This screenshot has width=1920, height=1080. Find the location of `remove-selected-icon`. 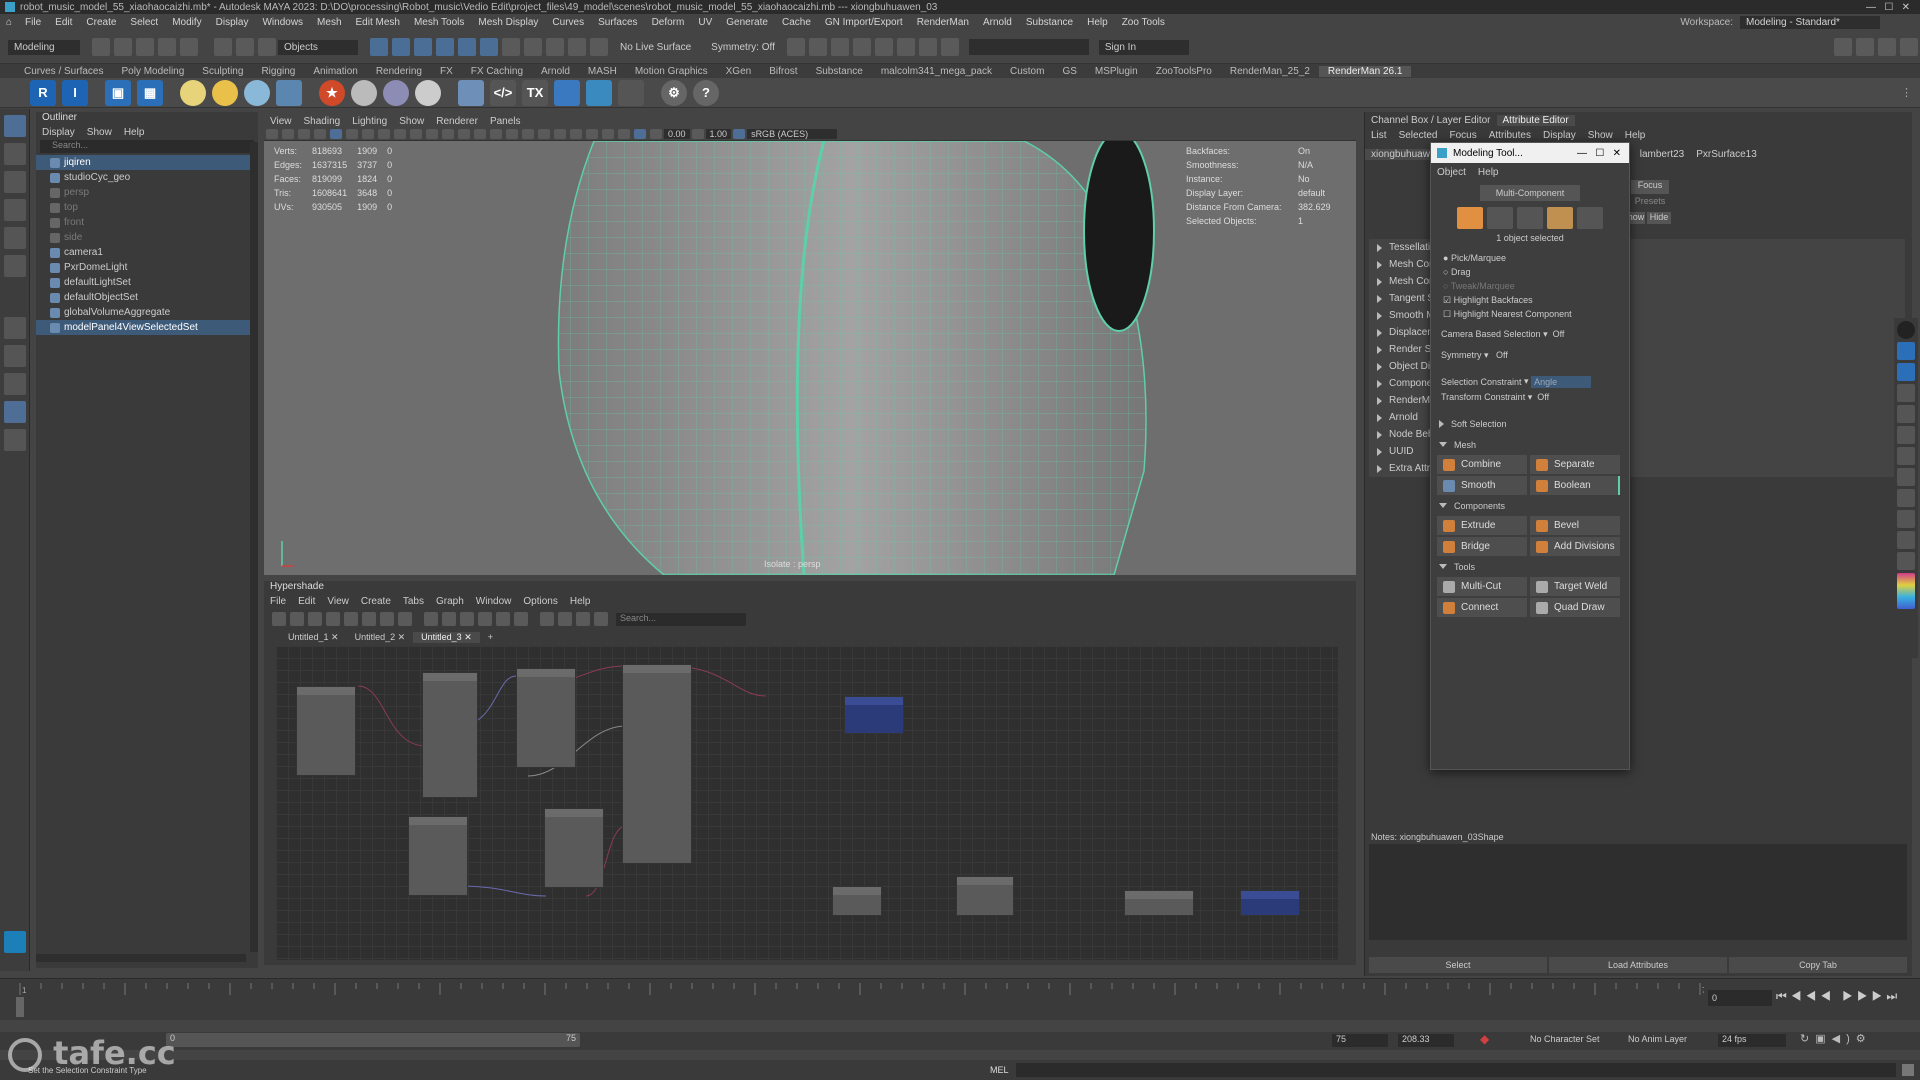

remove-selected-icon is located at coordinates (369, 619).